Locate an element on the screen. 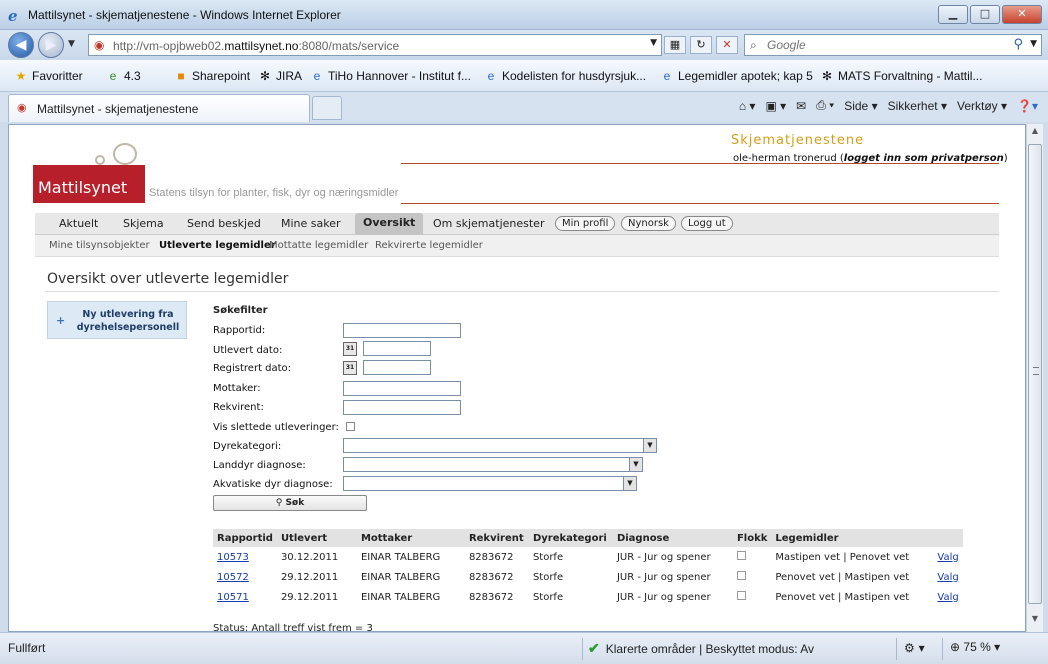  scroll-thumb is located at coordinates (1035, 374).